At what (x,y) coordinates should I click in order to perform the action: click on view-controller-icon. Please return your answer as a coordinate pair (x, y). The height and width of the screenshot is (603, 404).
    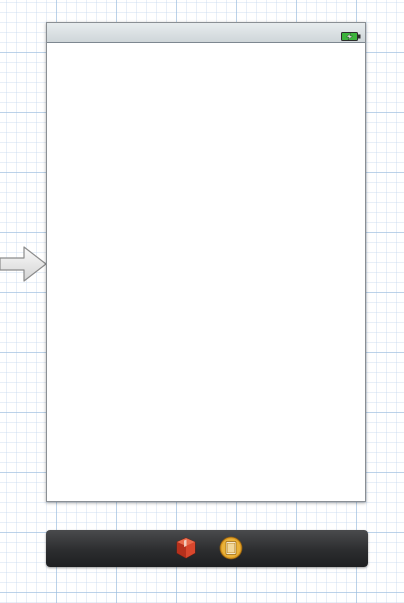
    Looking at the image, I should click on (231, 548).